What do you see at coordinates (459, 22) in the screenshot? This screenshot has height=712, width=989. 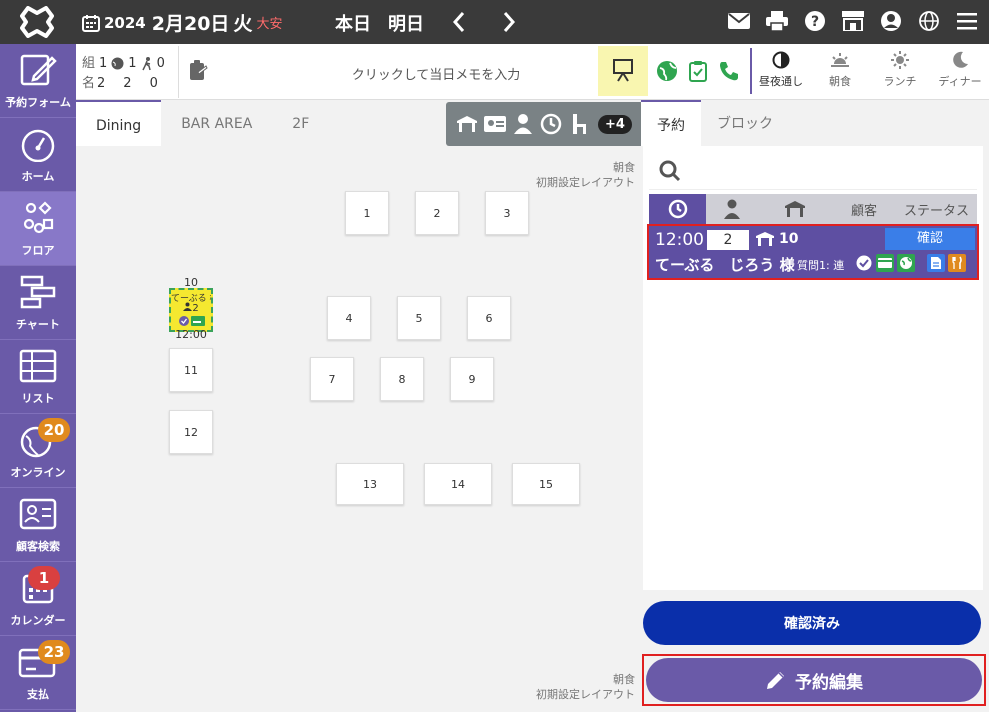 I see `chevron-left-icon` at bounding box center [459, 22].